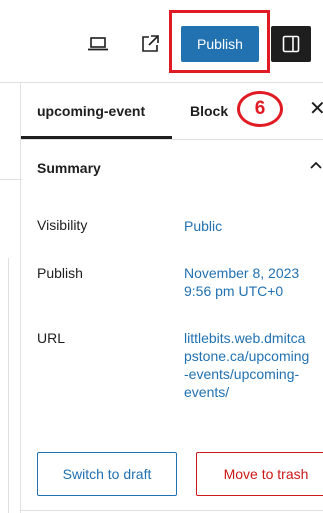 Image resolution: width=323 pixels, height=513 pixels. Describe the element at coordinates (234, 291) in the screenshot. I see `publish-time-line: 9:56 pm UTC+0` at that location.